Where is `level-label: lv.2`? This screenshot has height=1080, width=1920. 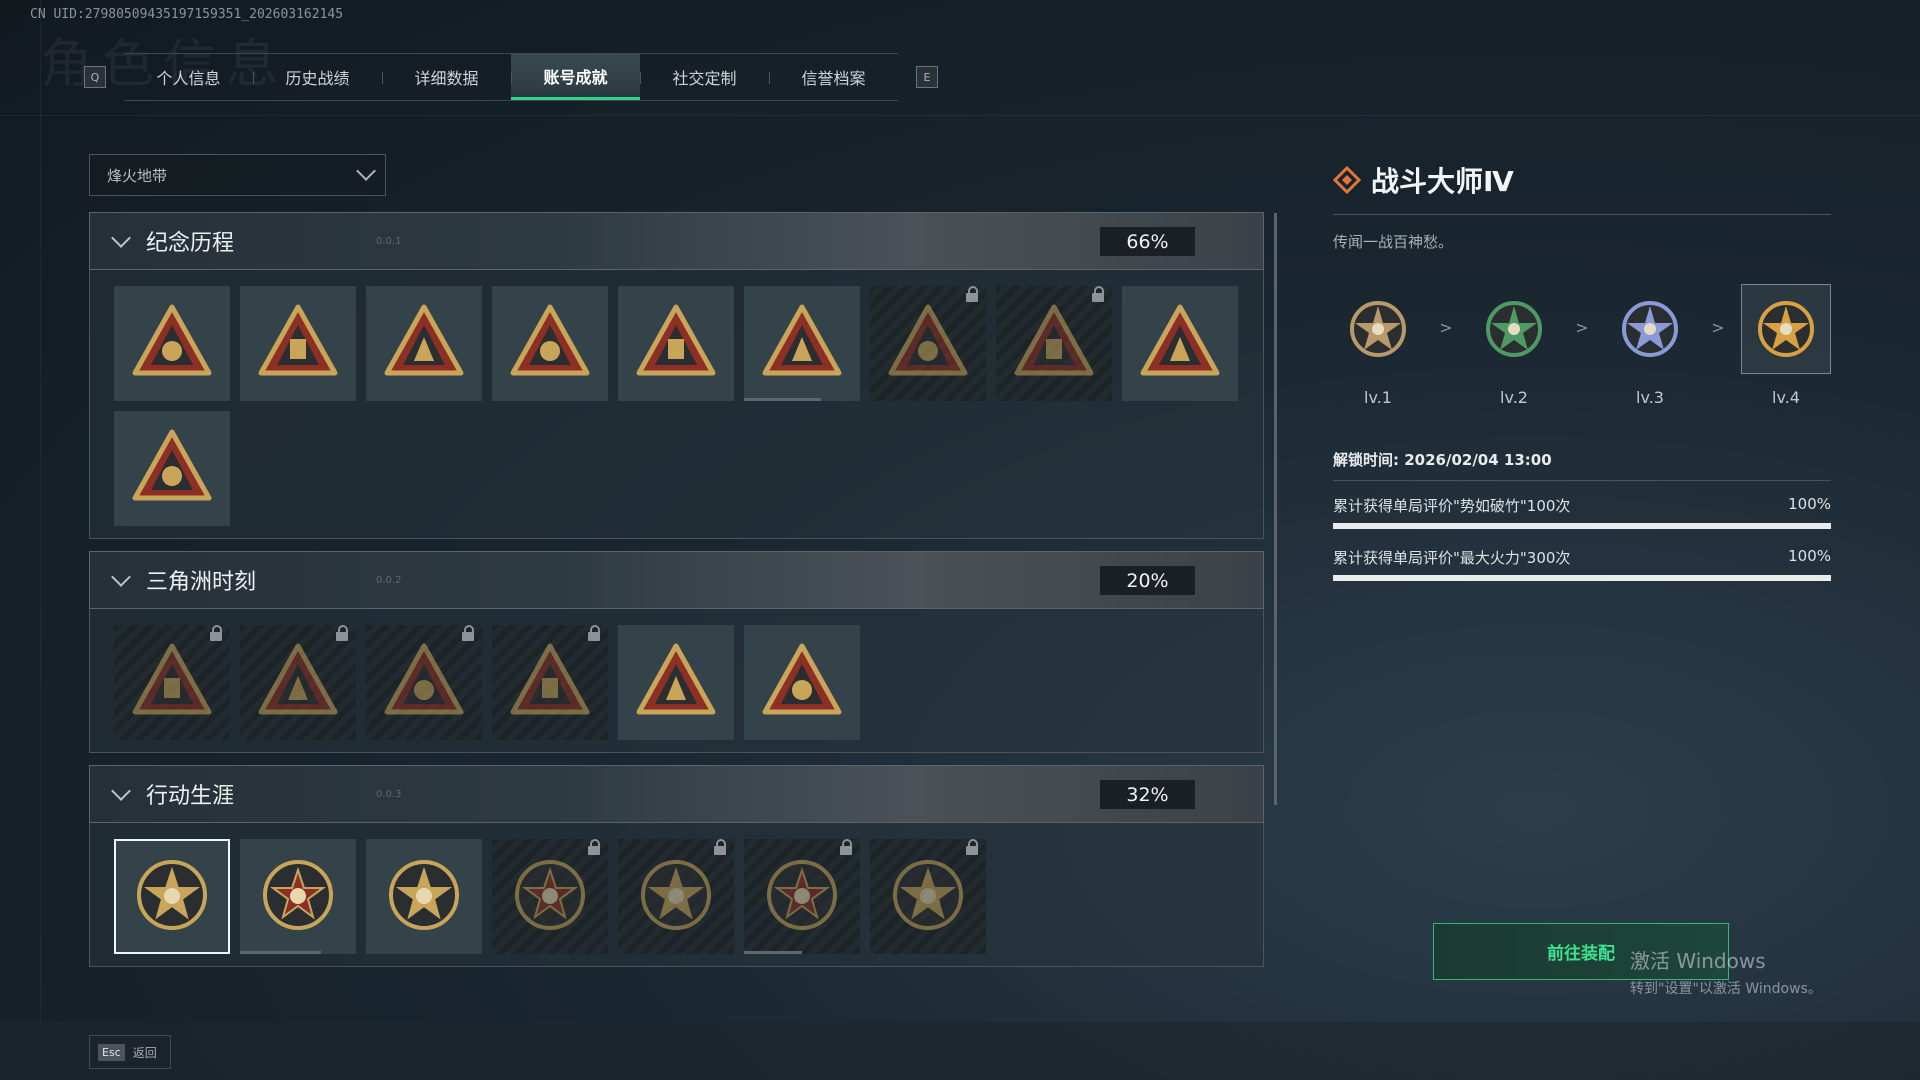
level-label: lv.2 is located at coordinates (1514, 397).